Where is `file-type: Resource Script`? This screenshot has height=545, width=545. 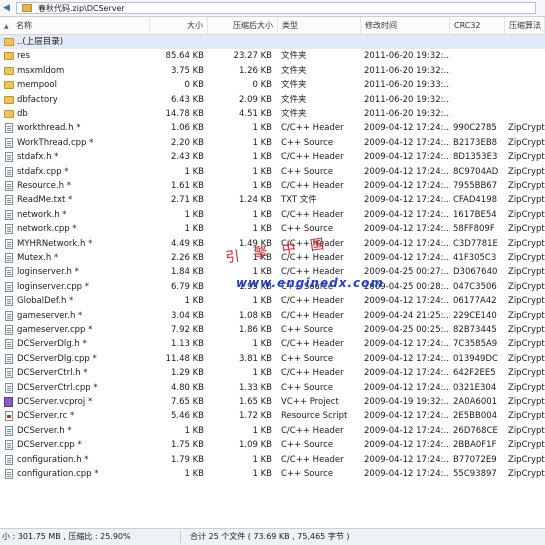
file-type: Resource Script is located at coordinates (314, 416).